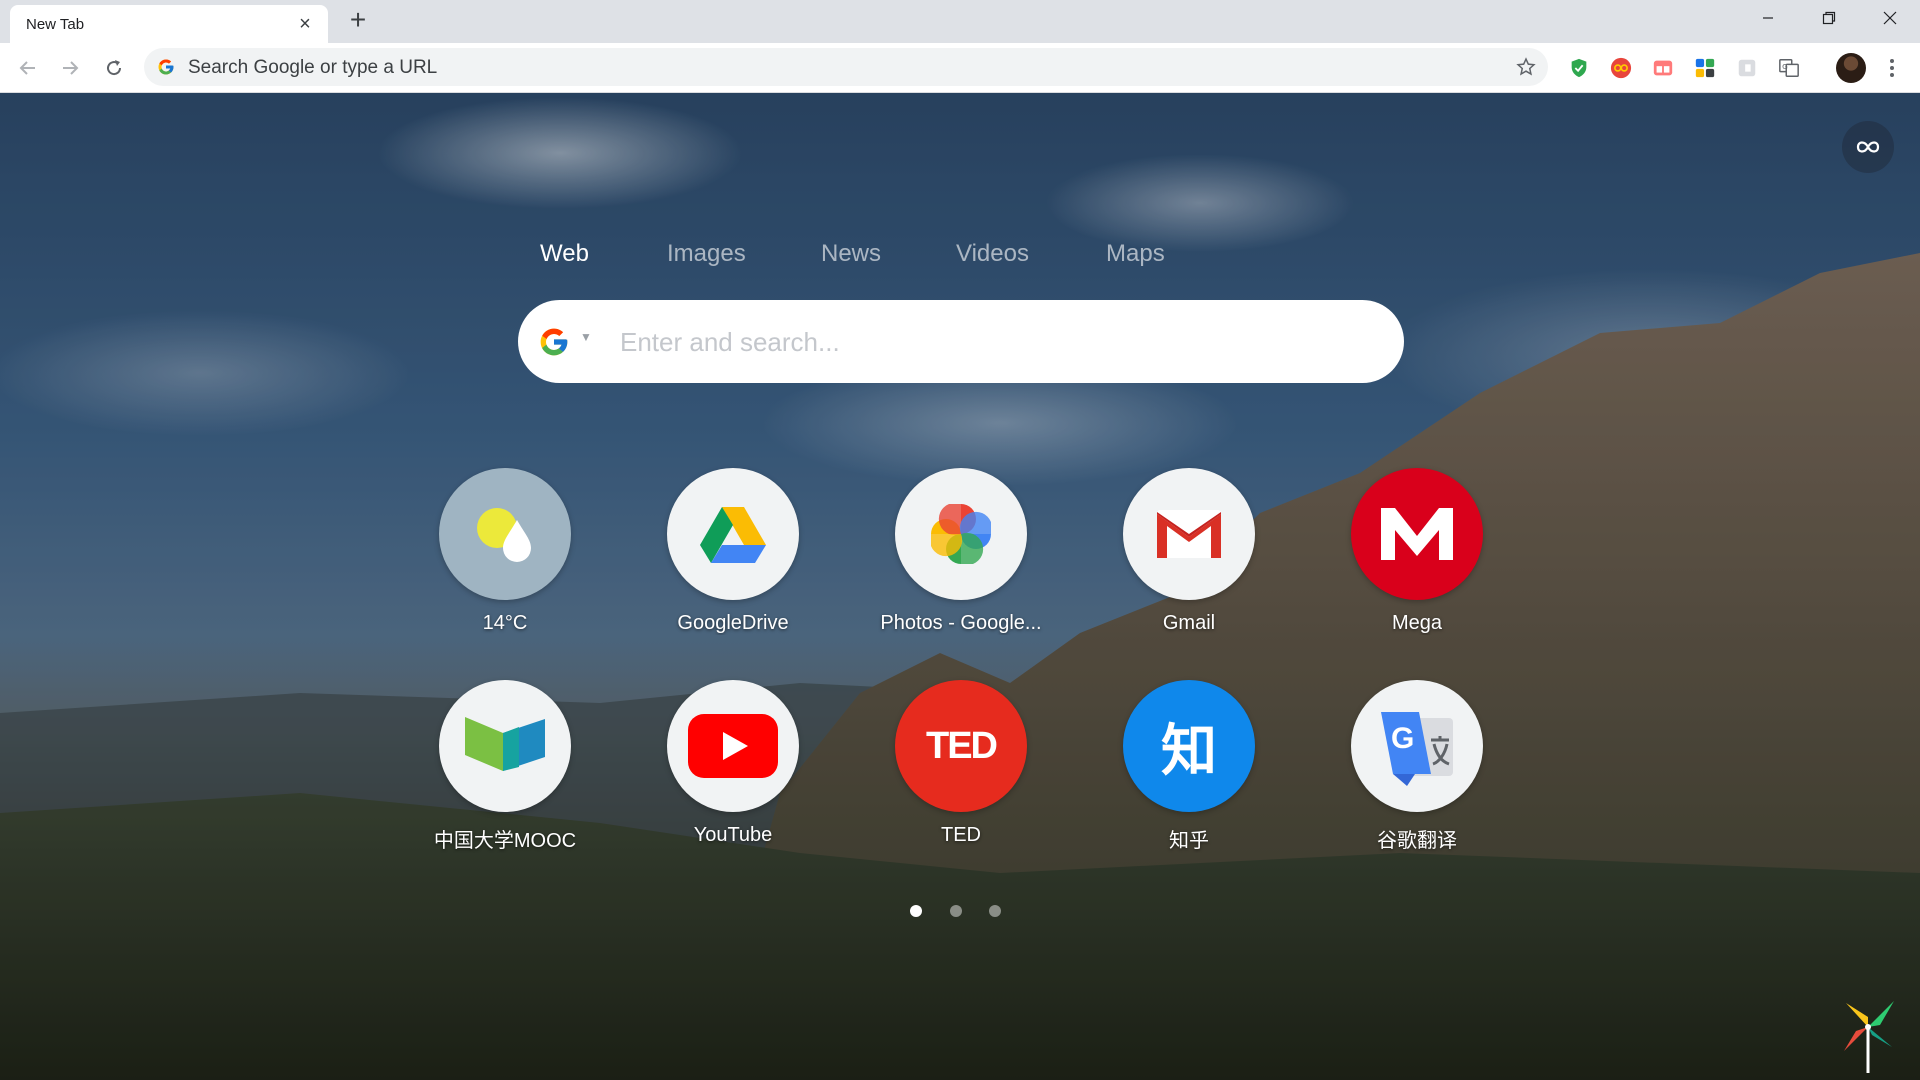 Image resolution: width=1920 pixels, height=1080 pixels. Describe the element at coordinates (706, 254) in the screenshot. I see `tab-images: Images` at that location.